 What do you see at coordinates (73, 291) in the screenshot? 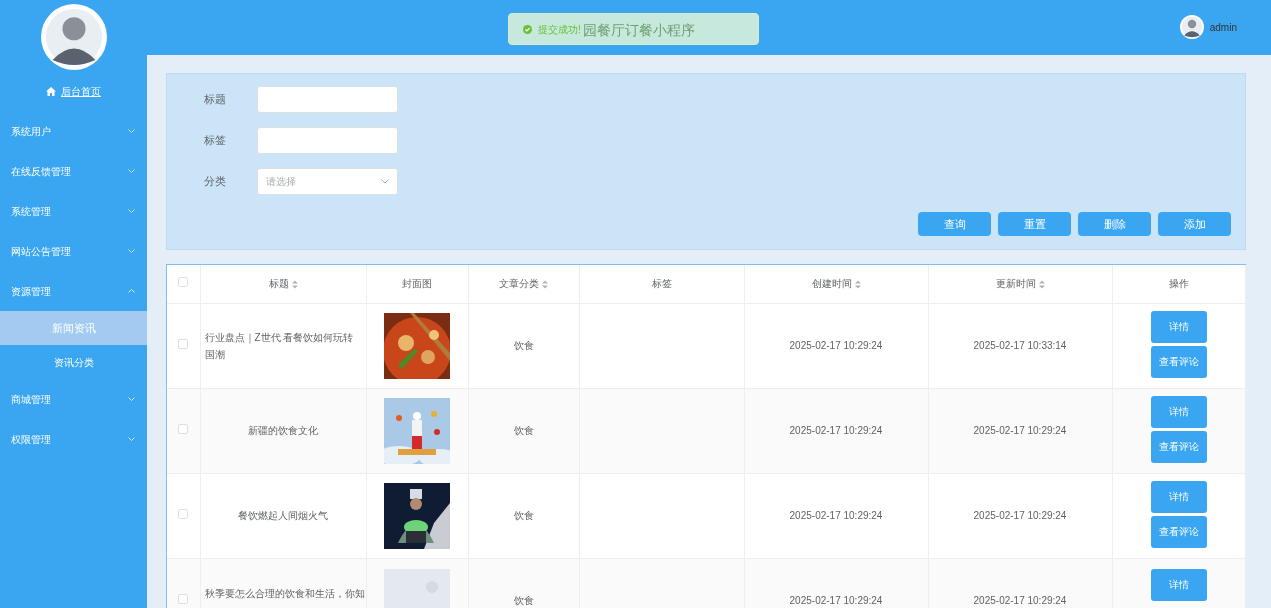
I see `menu-group: 资源管理` at bounding box center [73, 291].